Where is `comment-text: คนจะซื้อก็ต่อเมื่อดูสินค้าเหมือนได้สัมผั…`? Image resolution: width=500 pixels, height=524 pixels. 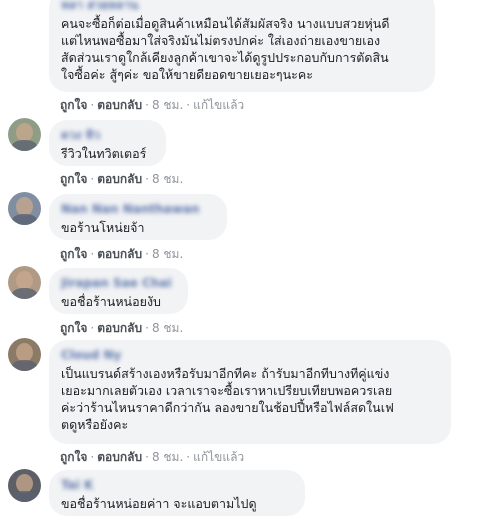
comment-text: คนจะซื้อก็ต่อเมื่อดูสินค้าเหมือนได้สัมผั… is located at coordinates (225, 49).